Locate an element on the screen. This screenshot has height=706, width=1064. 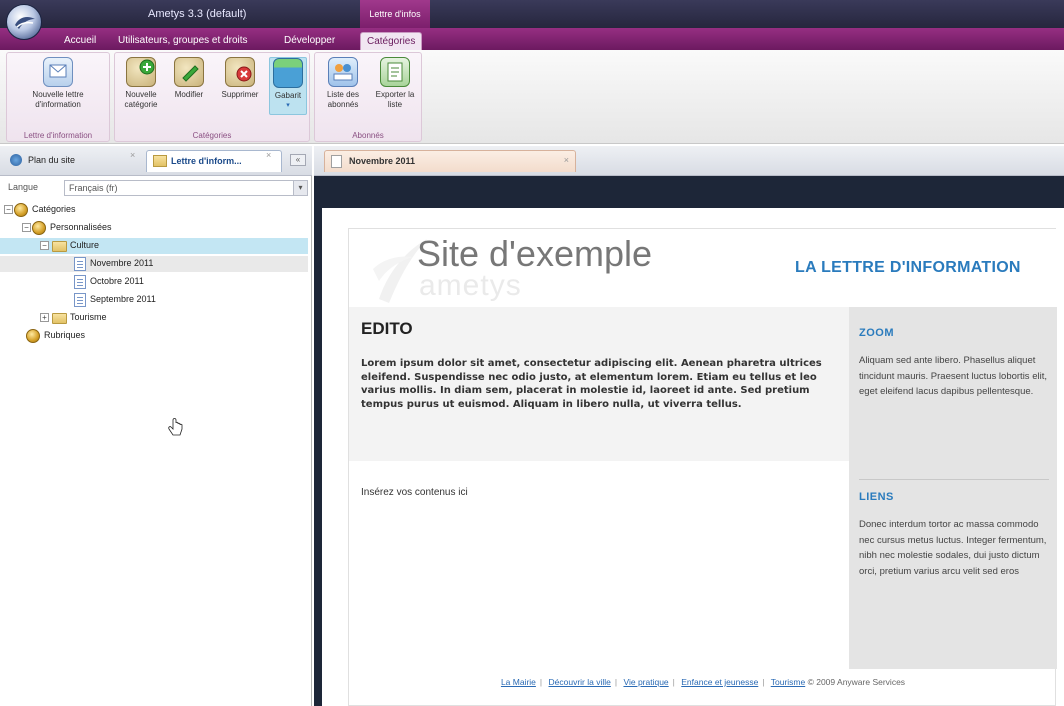
sitemap-icon is located at coordinates (16, 160).